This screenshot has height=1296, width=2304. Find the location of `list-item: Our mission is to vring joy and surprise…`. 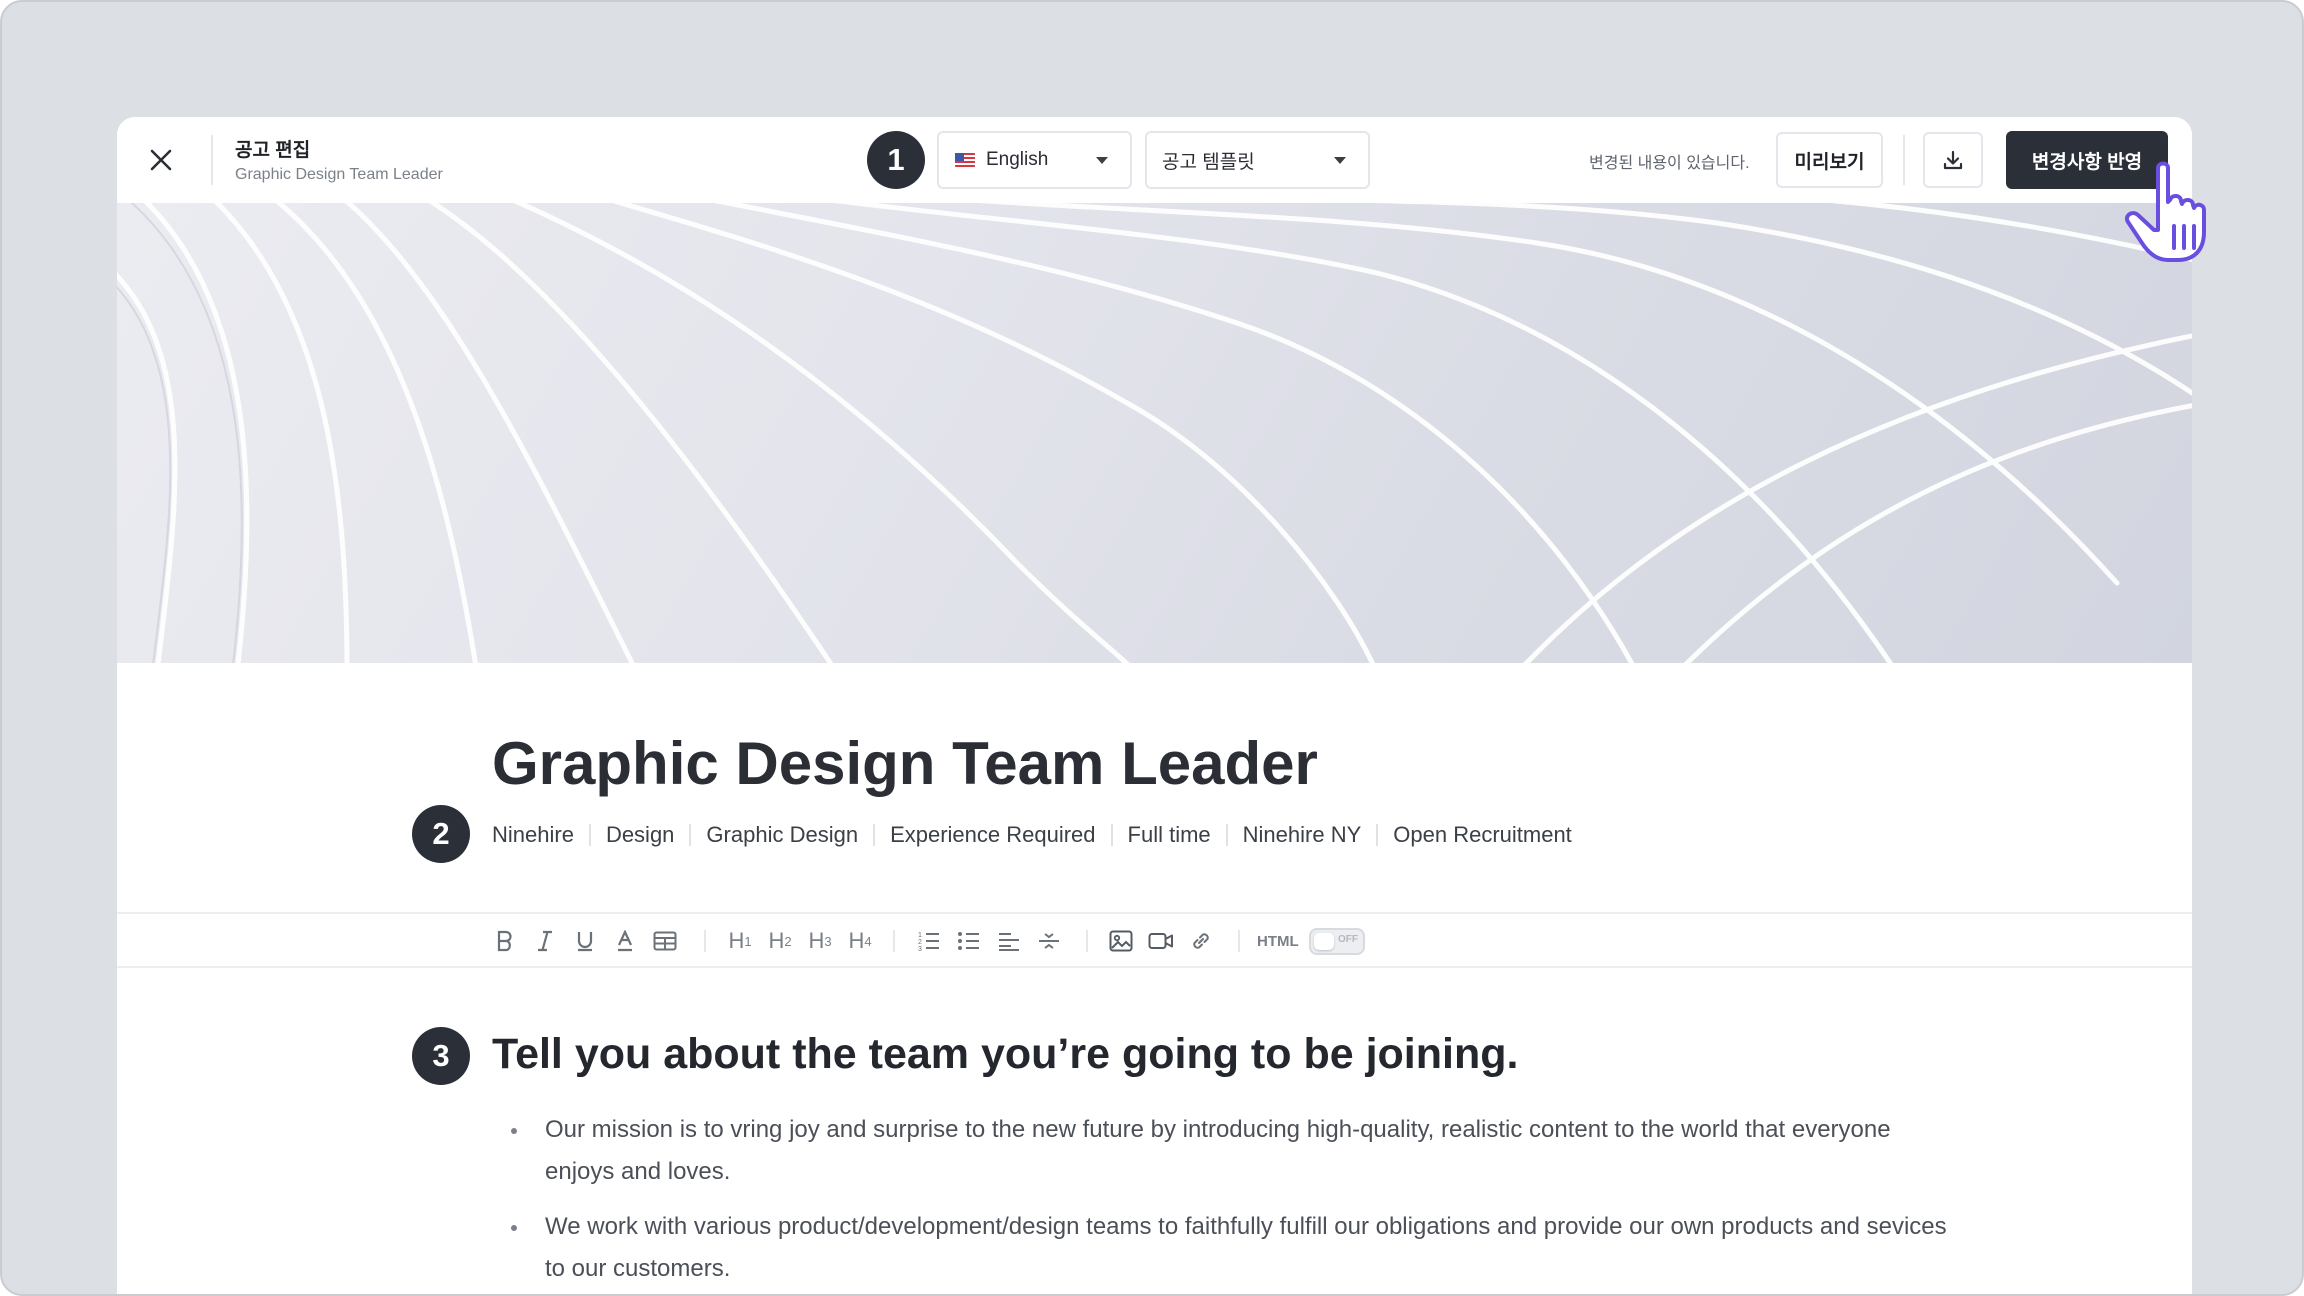

list-item: Our mission is to vring joy and surprise… is located at coordinates (1232, 1151).